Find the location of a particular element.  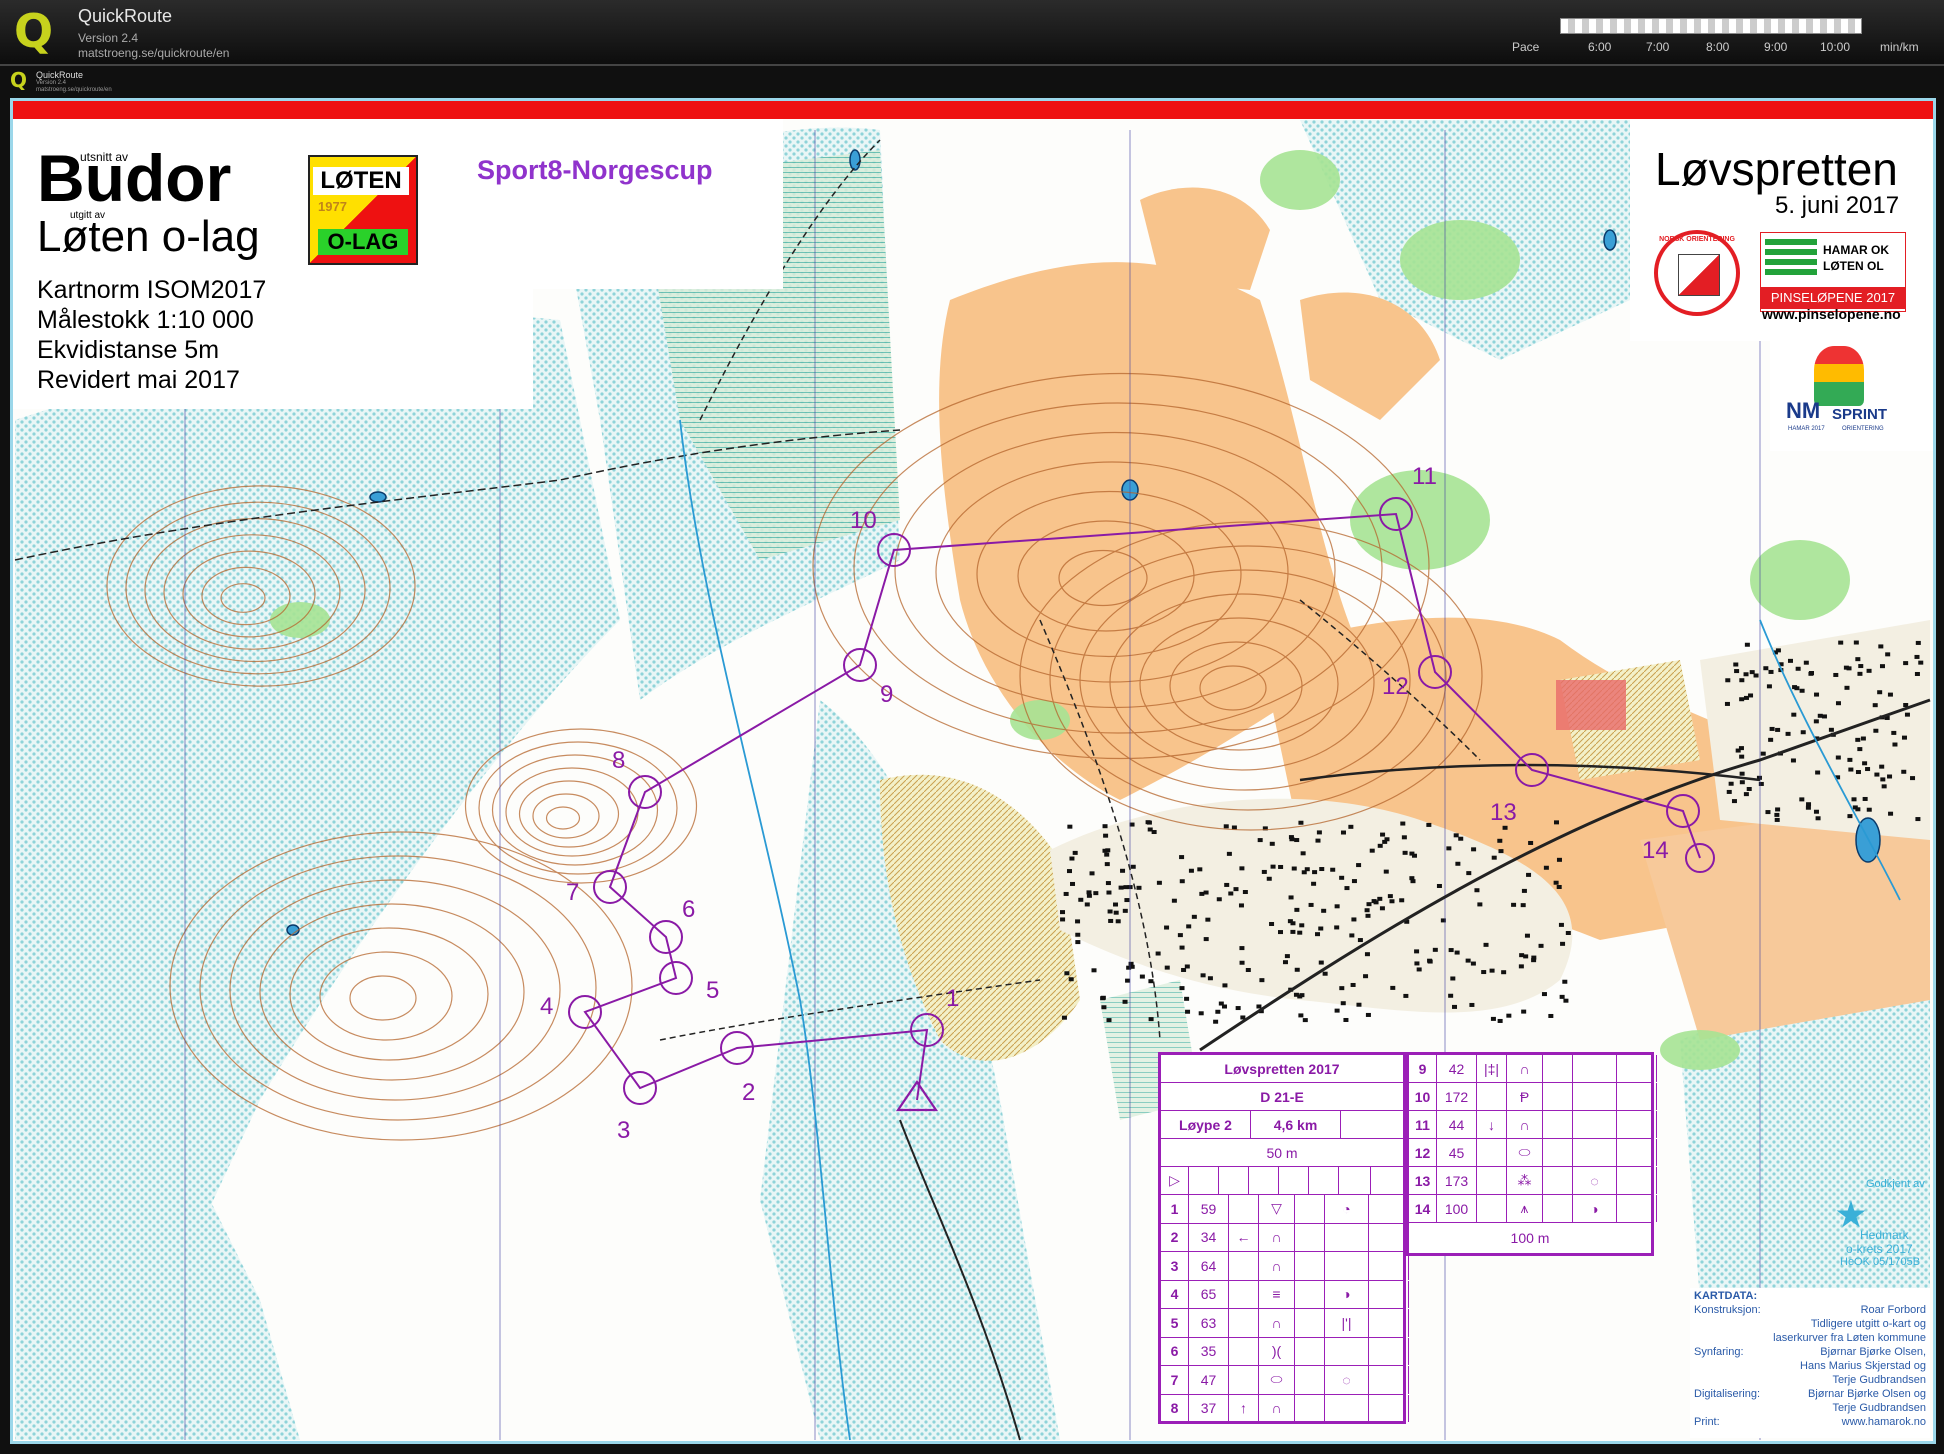

description-row: 12 45 ⬭ is located at coordinates (1533, 1153).